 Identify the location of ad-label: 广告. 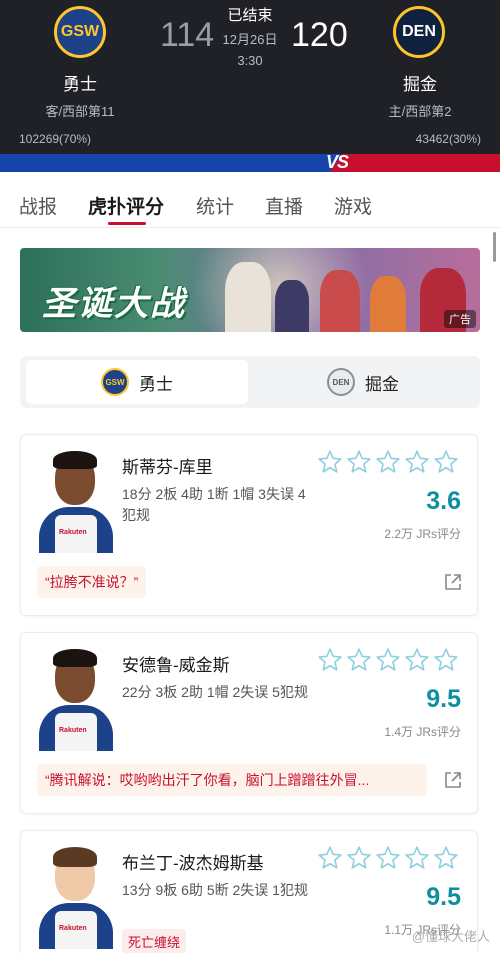
(460, 319).